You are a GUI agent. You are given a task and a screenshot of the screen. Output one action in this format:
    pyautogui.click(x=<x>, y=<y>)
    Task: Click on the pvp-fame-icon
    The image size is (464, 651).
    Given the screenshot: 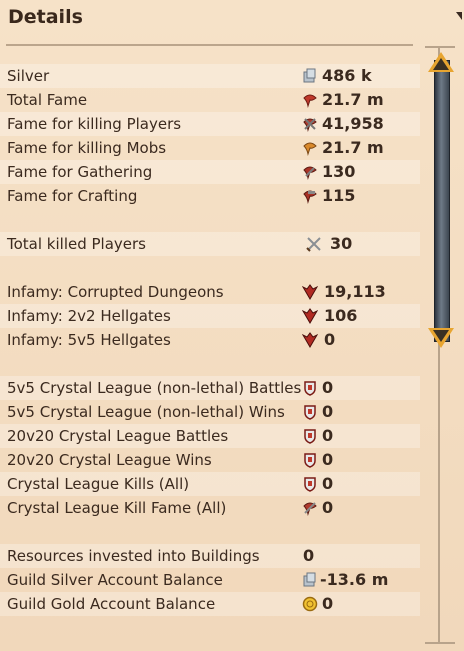 What is the action you would take?
    pyautogui.click(x=310, y=125)
    